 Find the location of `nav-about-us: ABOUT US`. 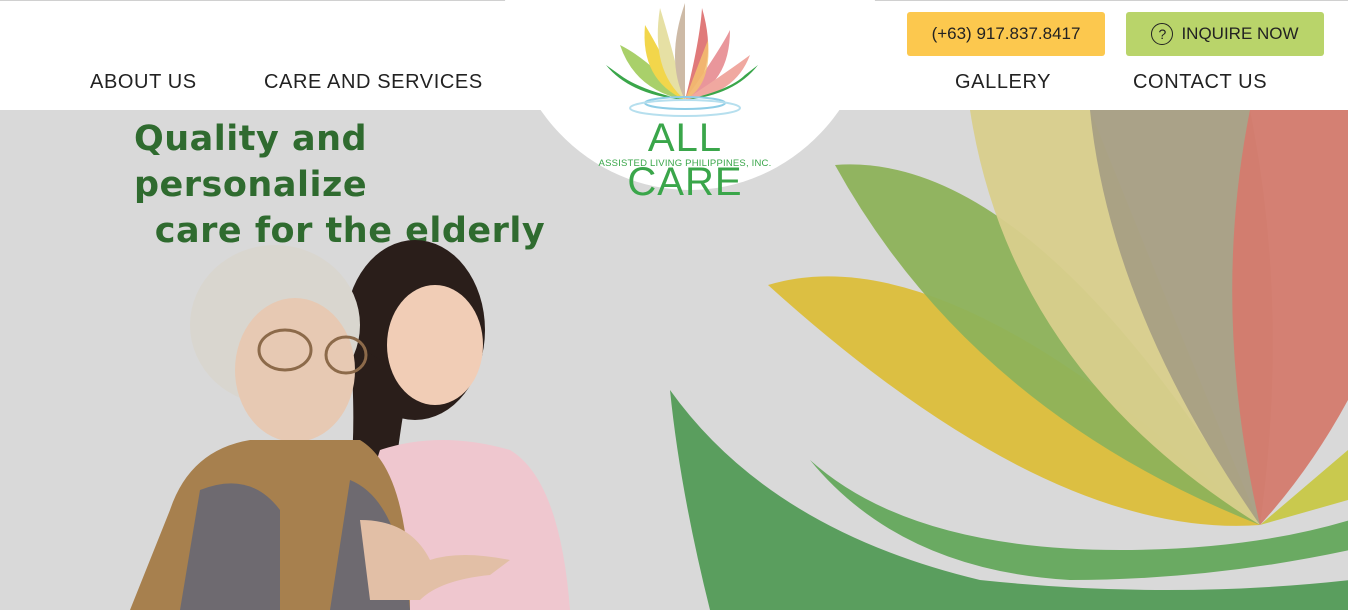

nav-about-us: ABOUT US is located at coordinates (143, 82).